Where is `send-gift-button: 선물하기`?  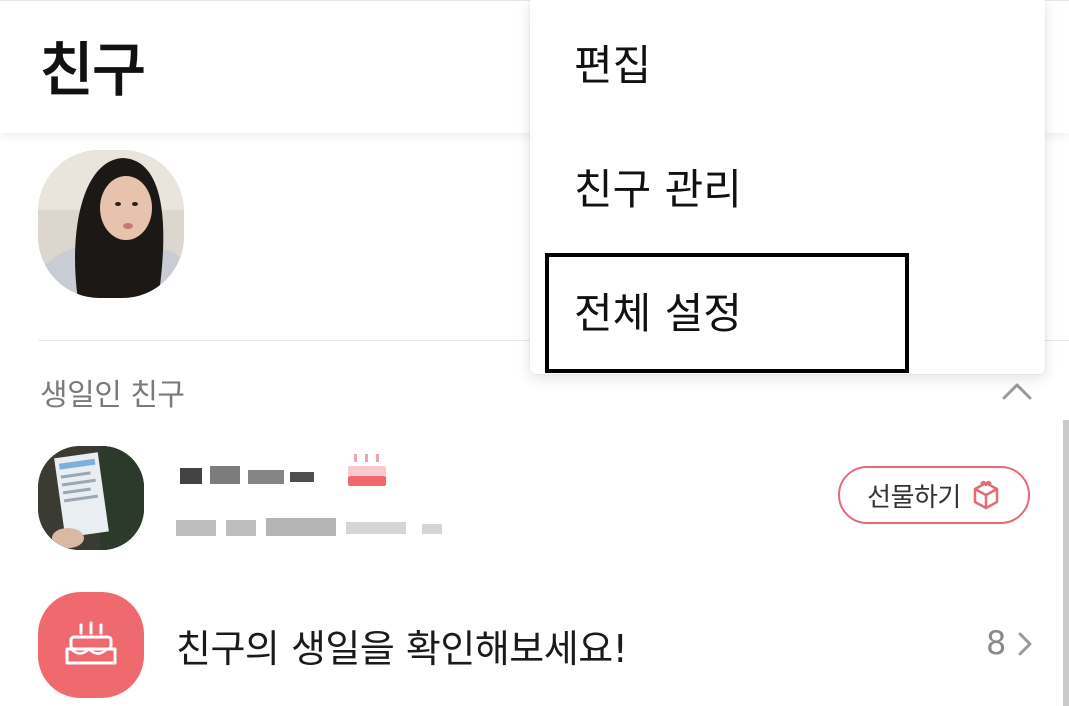
send-gift-button: 선물하기 is located at coordinates (934, 495).